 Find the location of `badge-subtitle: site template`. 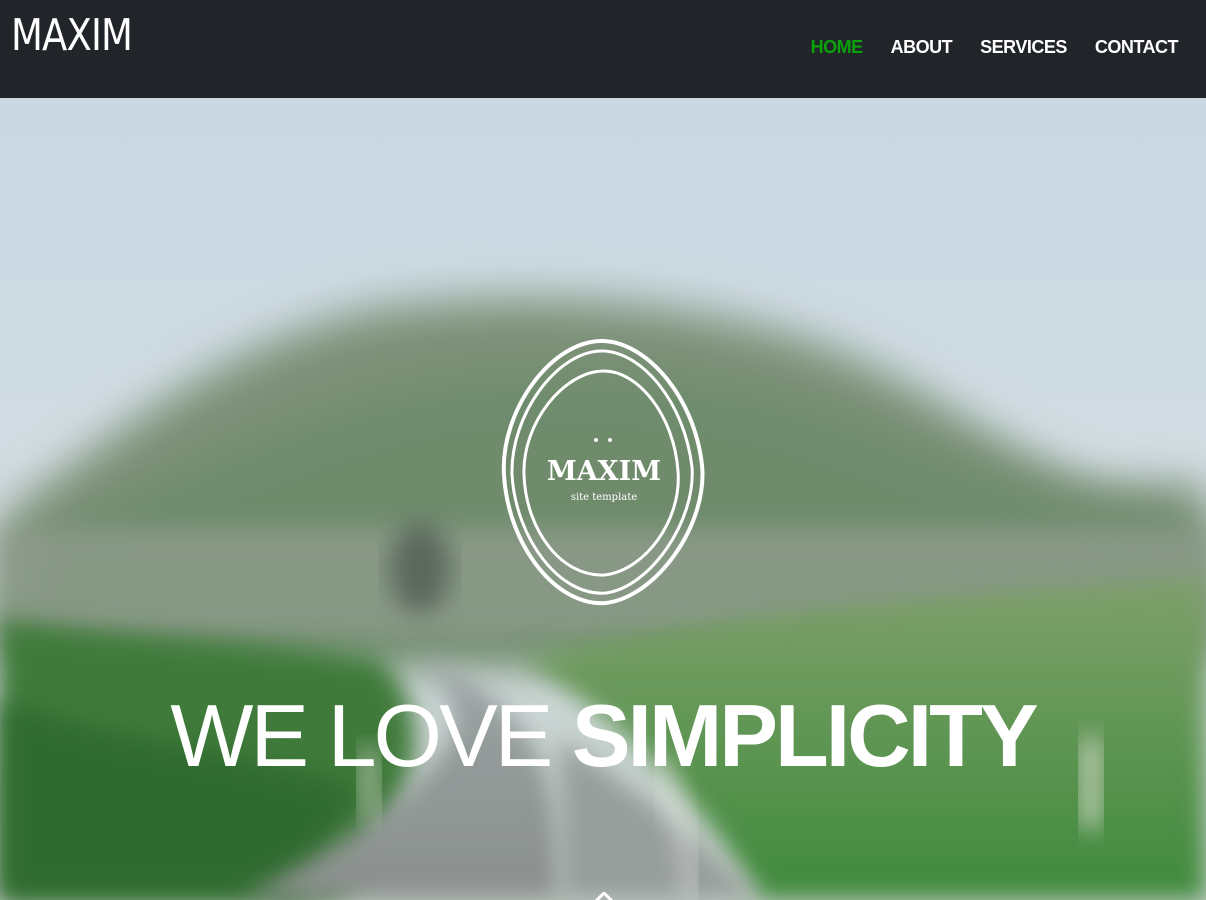

badge-subtitle: site template is located at coordinates (604, 497).